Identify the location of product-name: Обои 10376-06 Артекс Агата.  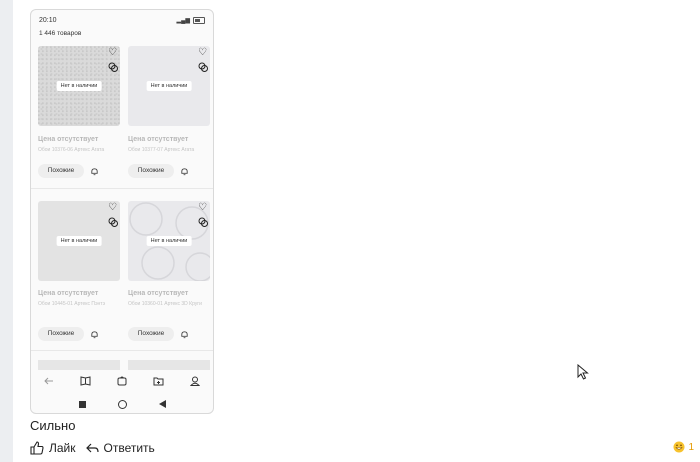
(71, 150).